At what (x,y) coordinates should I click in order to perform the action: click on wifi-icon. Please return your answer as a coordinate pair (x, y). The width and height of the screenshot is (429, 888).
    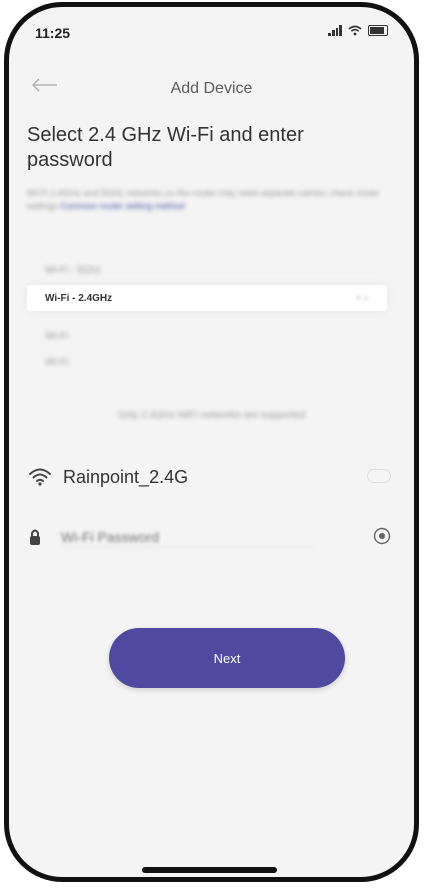
    Looking at the image, I should click on (40, 477).